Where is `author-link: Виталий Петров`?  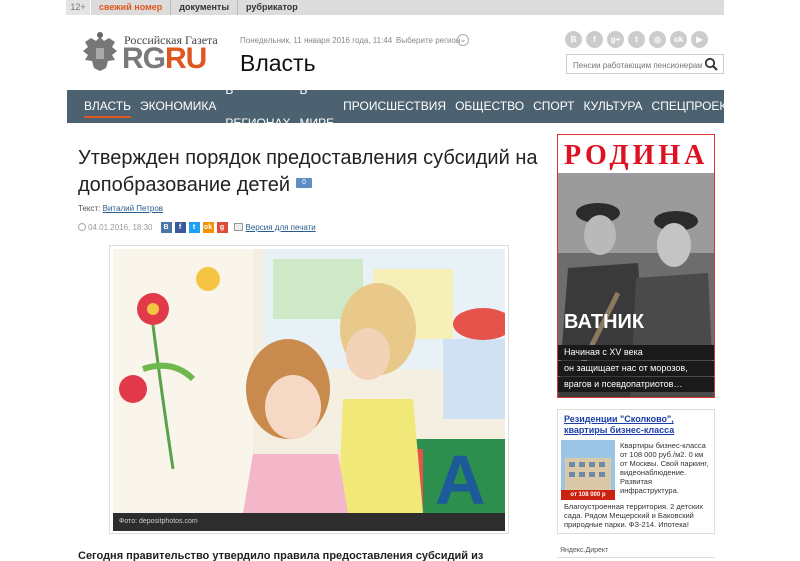
author-link: Виталий Петров is located at coordinates (133, 208).